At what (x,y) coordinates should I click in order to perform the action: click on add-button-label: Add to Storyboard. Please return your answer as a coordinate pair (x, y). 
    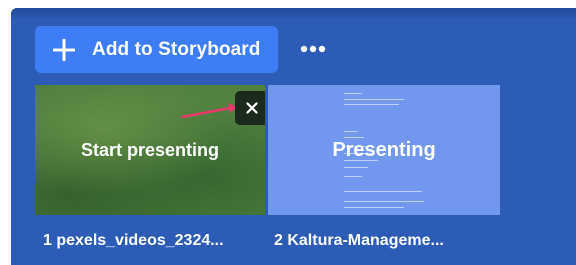
    Looking at the image, I should click on (176, 49).